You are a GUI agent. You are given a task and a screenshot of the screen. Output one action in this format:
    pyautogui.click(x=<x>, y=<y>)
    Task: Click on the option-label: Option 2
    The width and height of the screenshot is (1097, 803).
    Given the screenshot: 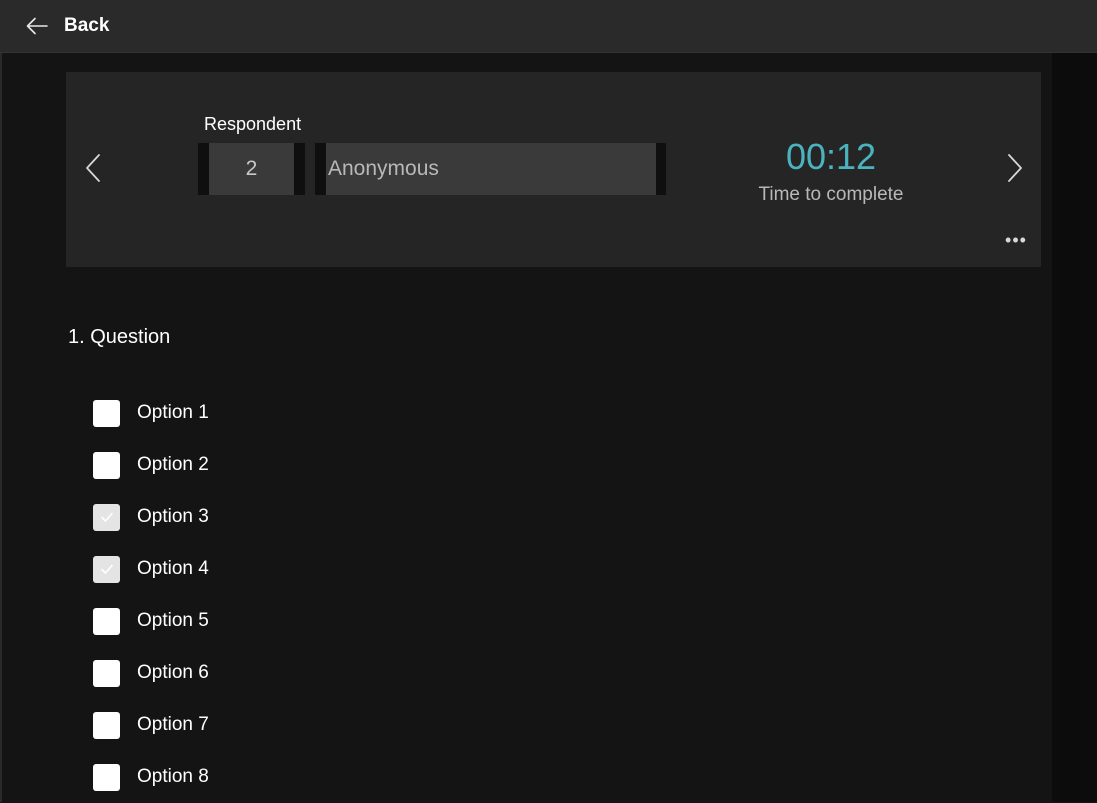 What is the action you would take?
    pyautogui.click(x=173, y=464)
    